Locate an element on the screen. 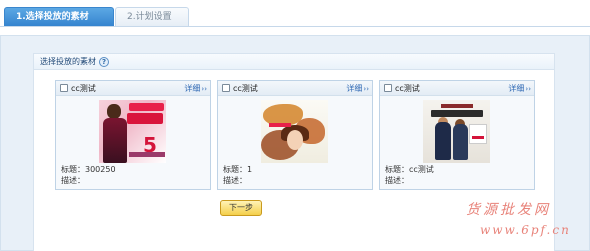  tab-plan-settings: 2.计划设置 is located at coordinates (152, 16).